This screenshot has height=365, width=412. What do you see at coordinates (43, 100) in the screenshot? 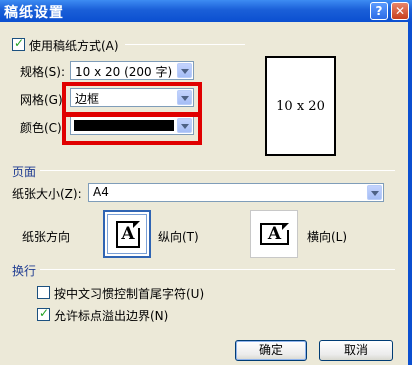
I see `grid-label: 网格(G):` at bounding box center [43, 100].